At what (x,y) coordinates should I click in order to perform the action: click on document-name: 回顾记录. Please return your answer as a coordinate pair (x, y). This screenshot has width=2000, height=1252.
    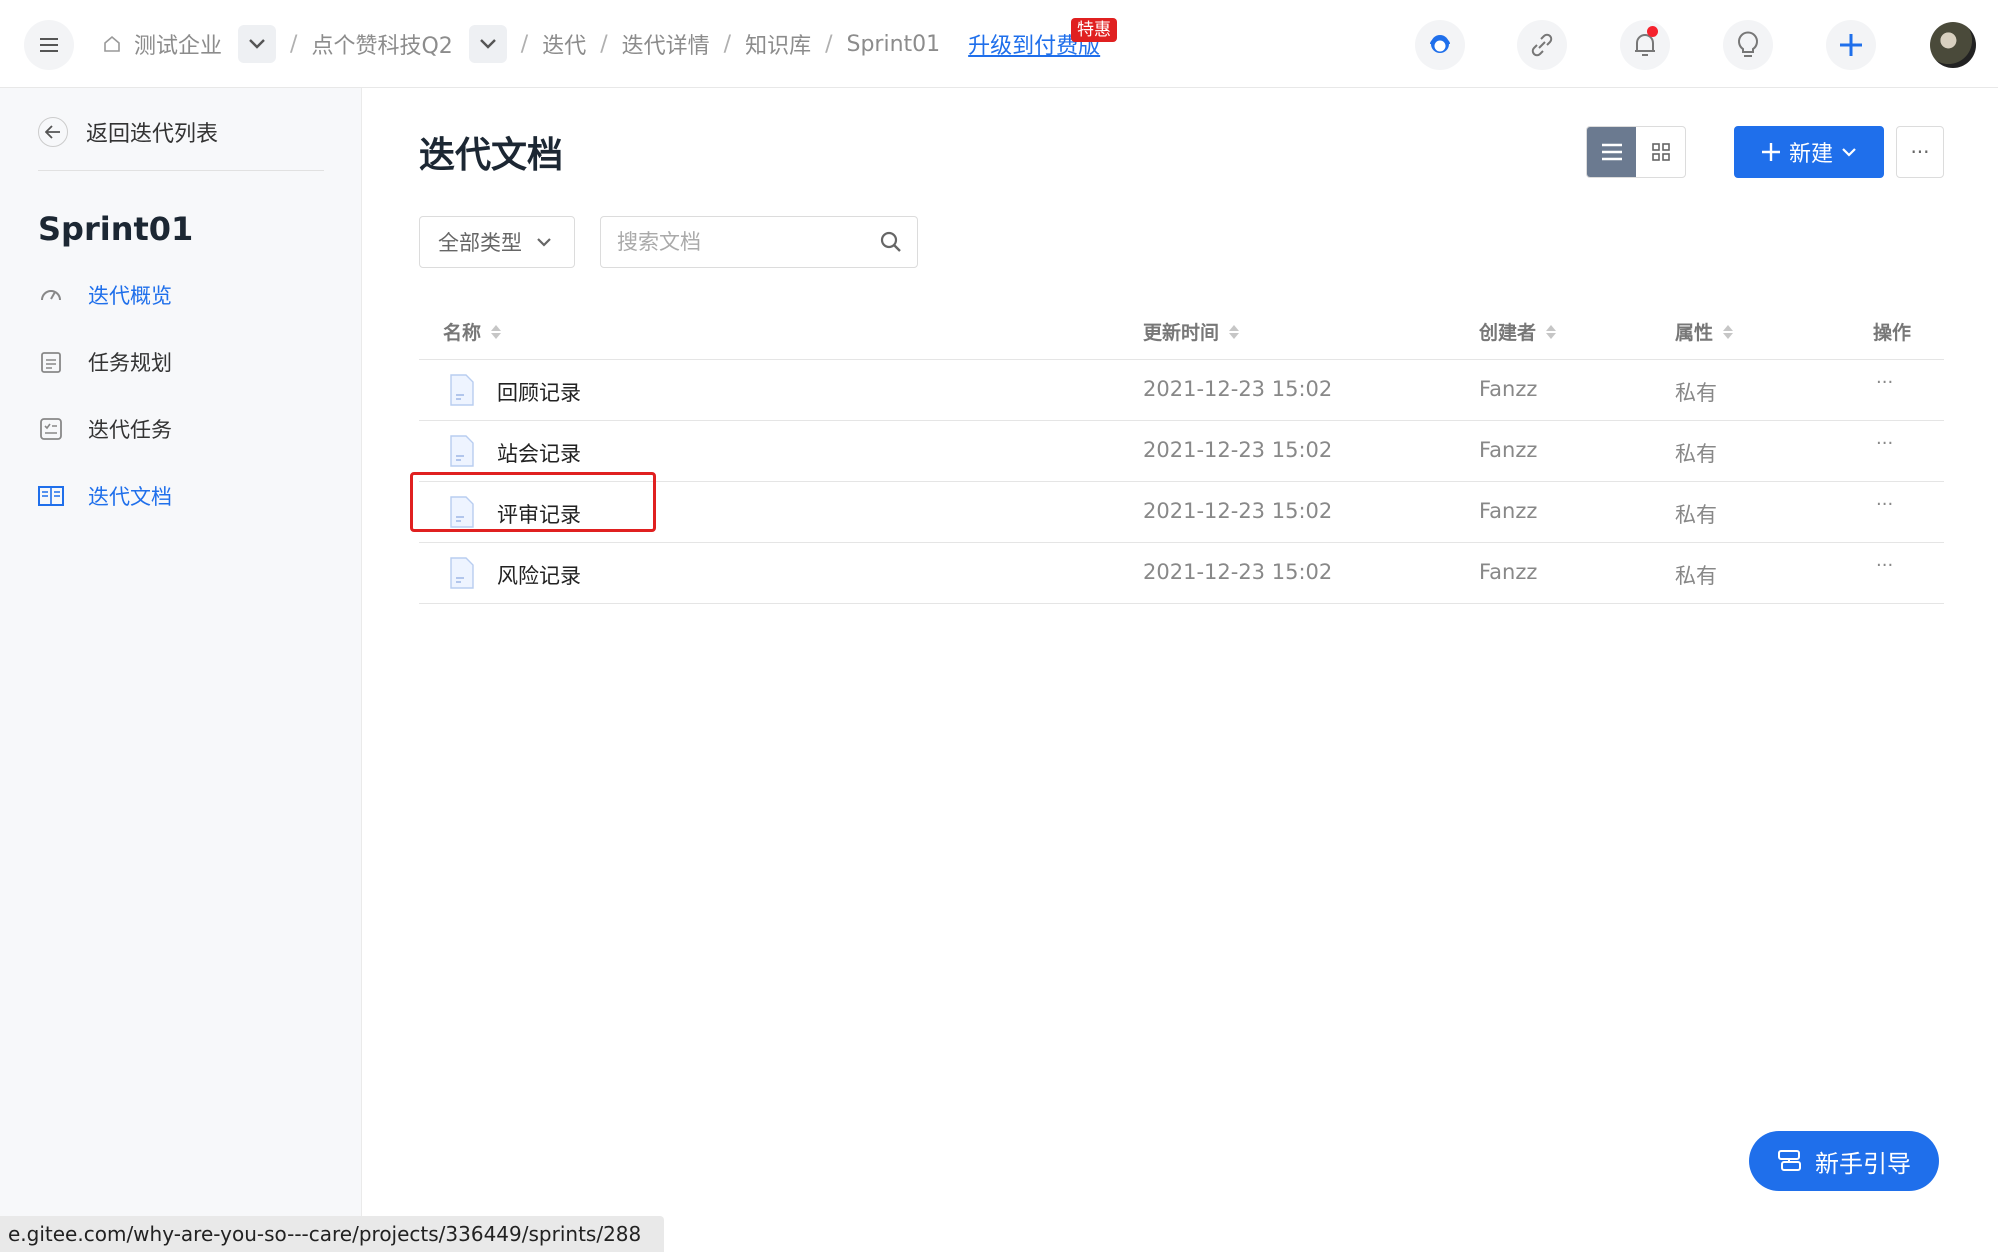
    Looking at the image, I should click on (539, 392).